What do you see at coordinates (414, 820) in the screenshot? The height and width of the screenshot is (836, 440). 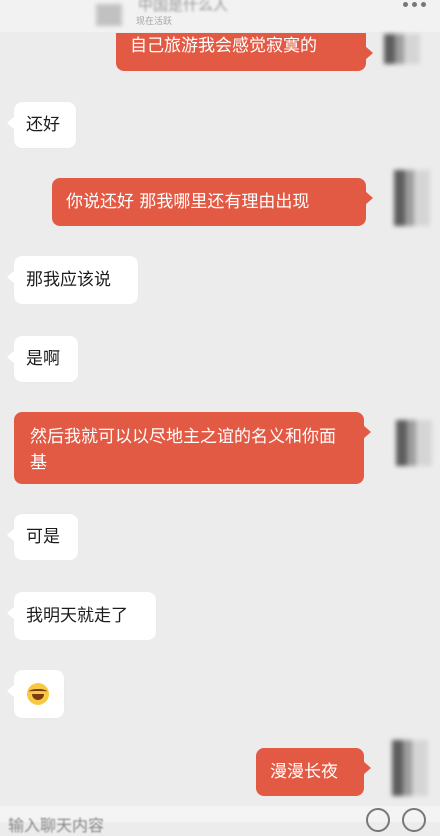 I see `add-button-icon` at bounding box center [414, 820].